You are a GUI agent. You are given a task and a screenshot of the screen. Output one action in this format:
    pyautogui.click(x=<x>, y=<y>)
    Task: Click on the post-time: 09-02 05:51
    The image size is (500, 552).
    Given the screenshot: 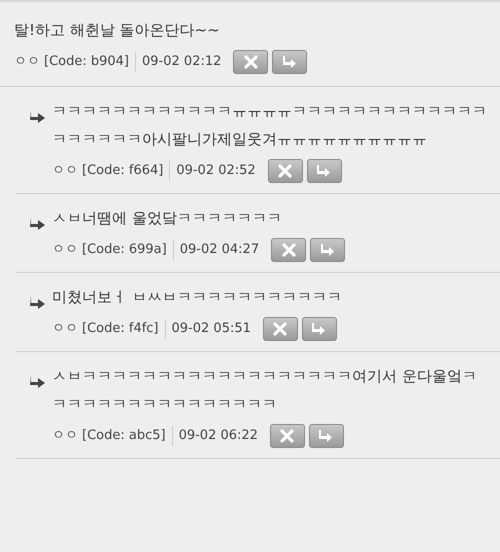 What is the action you would take?
    pyautogui.click(x=211, y=329)
    